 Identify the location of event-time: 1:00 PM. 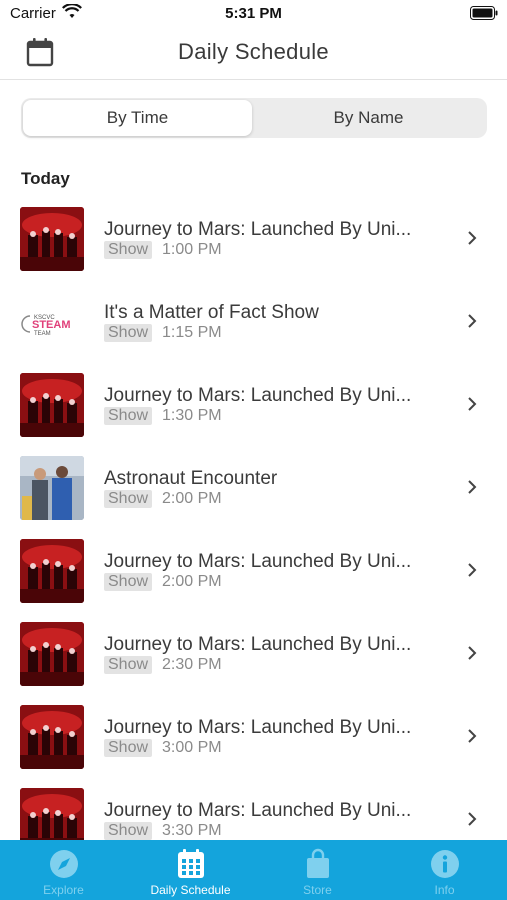
(192, 249).